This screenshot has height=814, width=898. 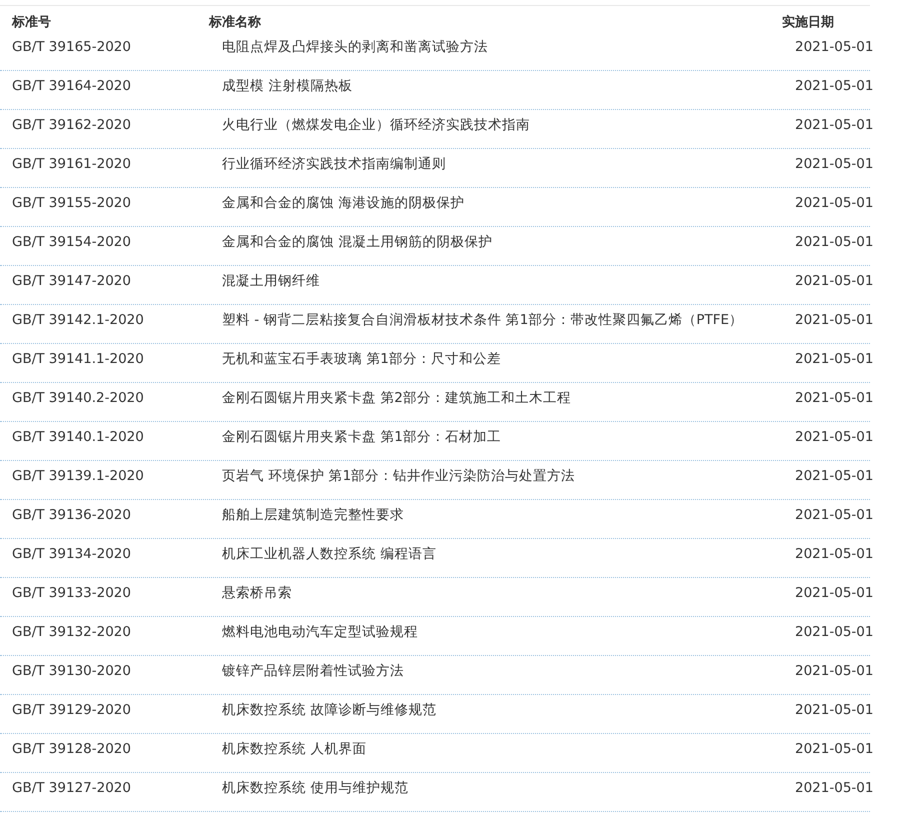 I want to click on standard-name-cell-text: 火电行业（燃煤发电企业）循环经济实践技术指南, so click(x=376, y=125).